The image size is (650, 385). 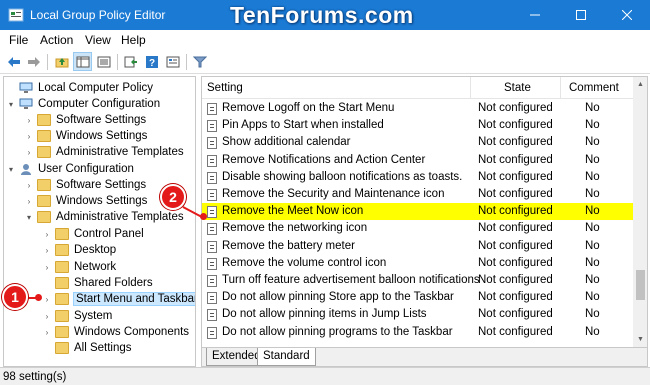 I want to click on help-button: ?, so click(x=151, y=61).